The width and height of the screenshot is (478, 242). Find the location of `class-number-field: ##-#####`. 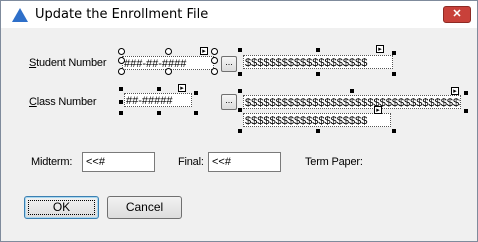

class-number-field: ##-##### is located at coordinates (158, 100).